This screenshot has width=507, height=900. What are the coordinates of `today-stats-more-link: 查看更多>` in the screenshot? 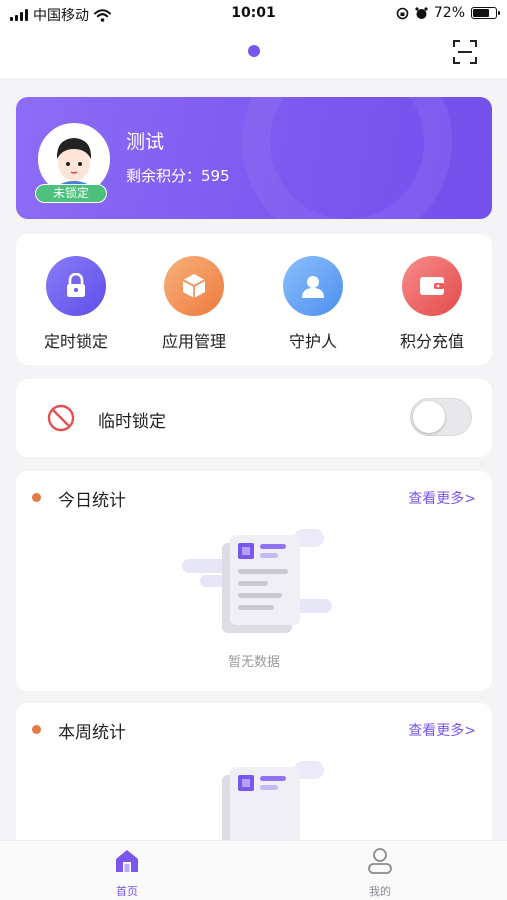 It's located at (442, 498).